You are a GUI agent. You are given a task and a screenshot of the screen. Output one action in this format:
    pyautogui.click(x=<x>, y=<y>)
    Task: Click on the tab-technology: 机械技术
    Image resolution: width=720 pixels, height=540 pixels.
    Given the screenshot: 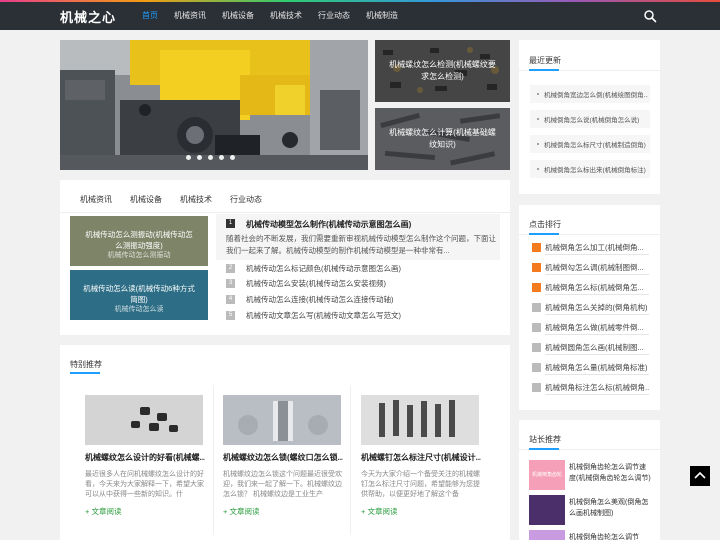 What is the action you would take?
    pyautogui.click(x=196, y=199)
    